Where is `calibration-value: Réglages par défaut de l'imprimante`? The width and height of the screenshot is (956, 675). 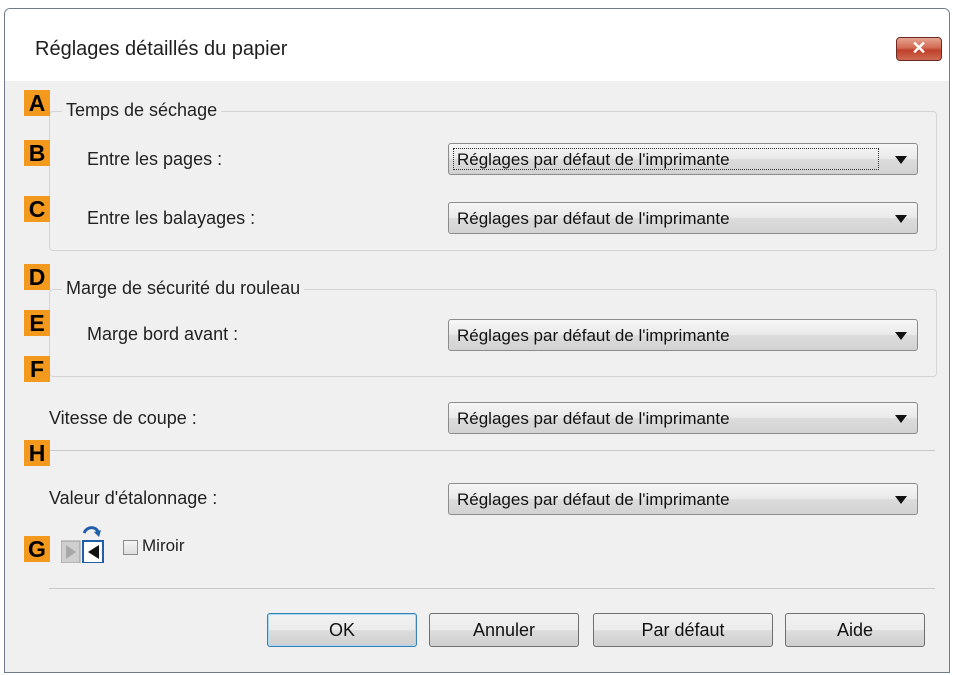 calibration-value: Réglages par défaut de l'imprimante is located at coordinates (593, 499).